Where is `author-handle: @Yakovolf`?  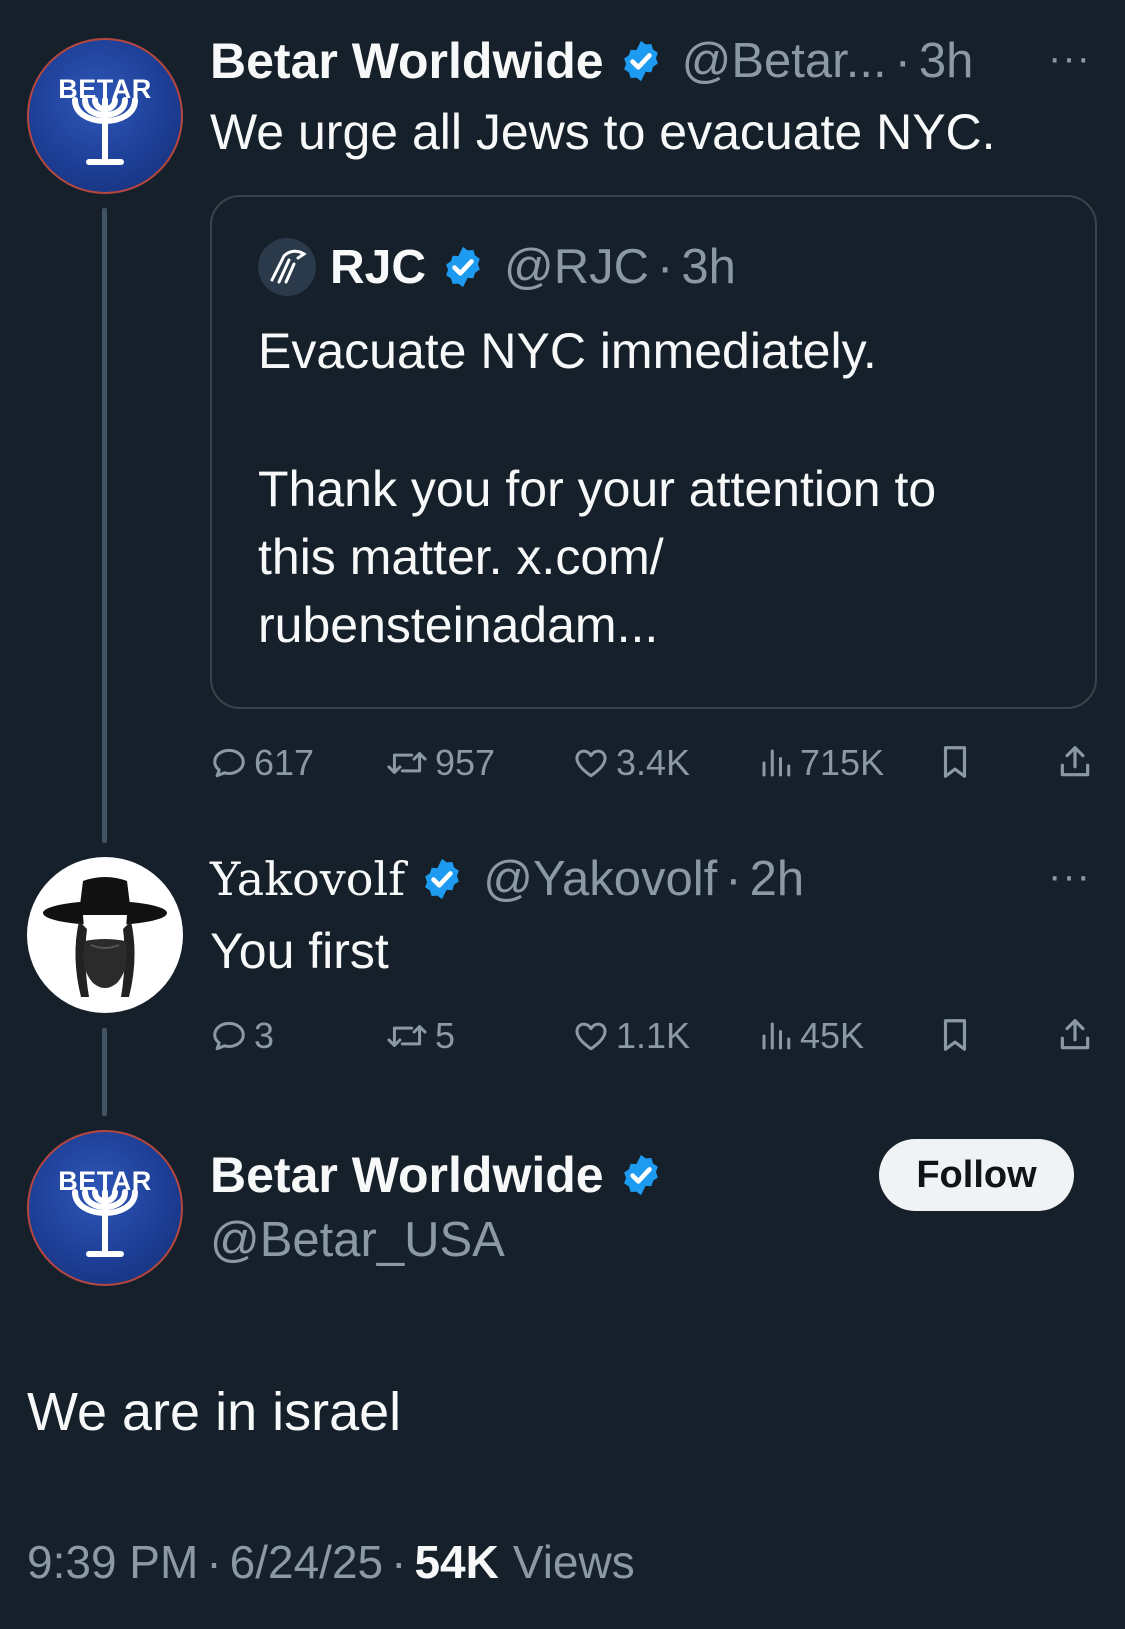 author-handle: @Yakovolf is located at coordinates (600, 879).